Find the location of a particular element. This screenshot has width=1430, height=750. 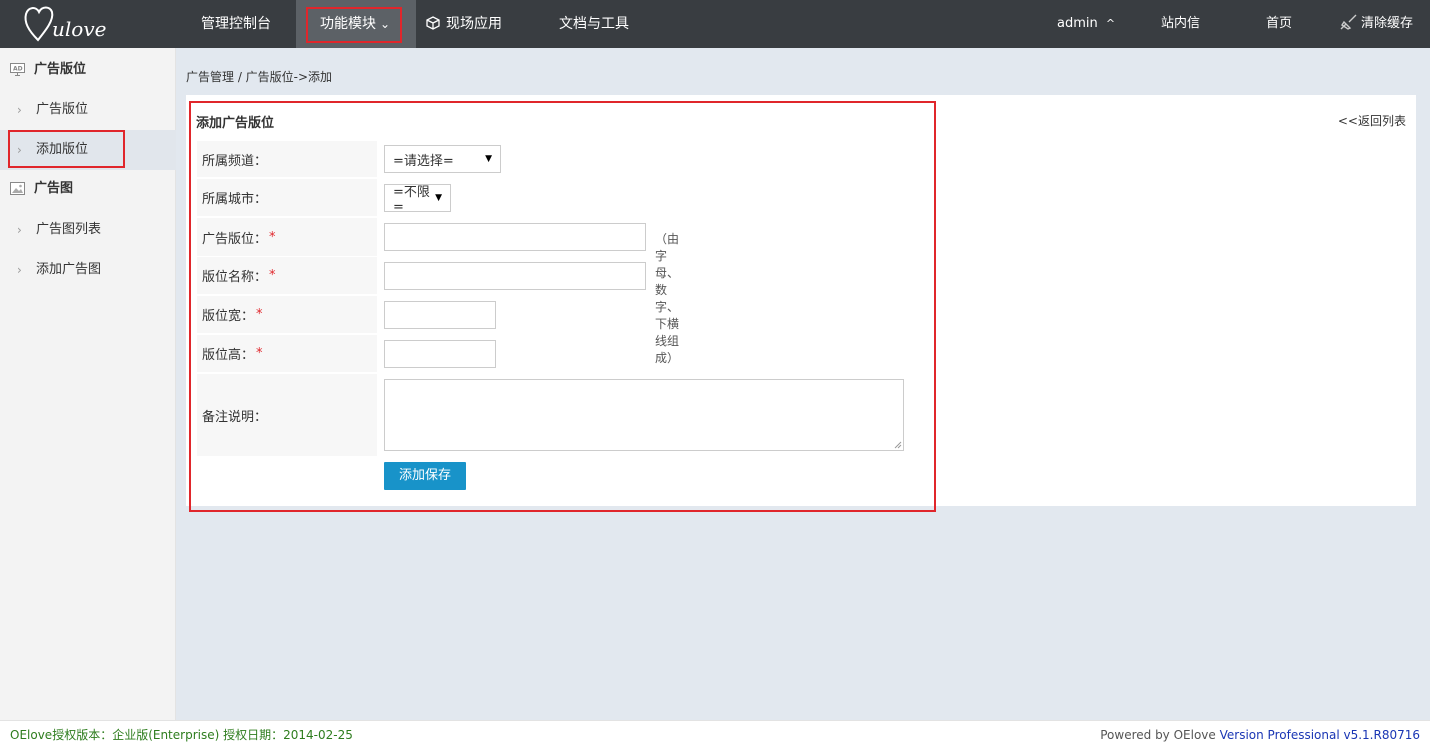

sidebar-item-label: 广告版位 is located at coordinates (62, 109).